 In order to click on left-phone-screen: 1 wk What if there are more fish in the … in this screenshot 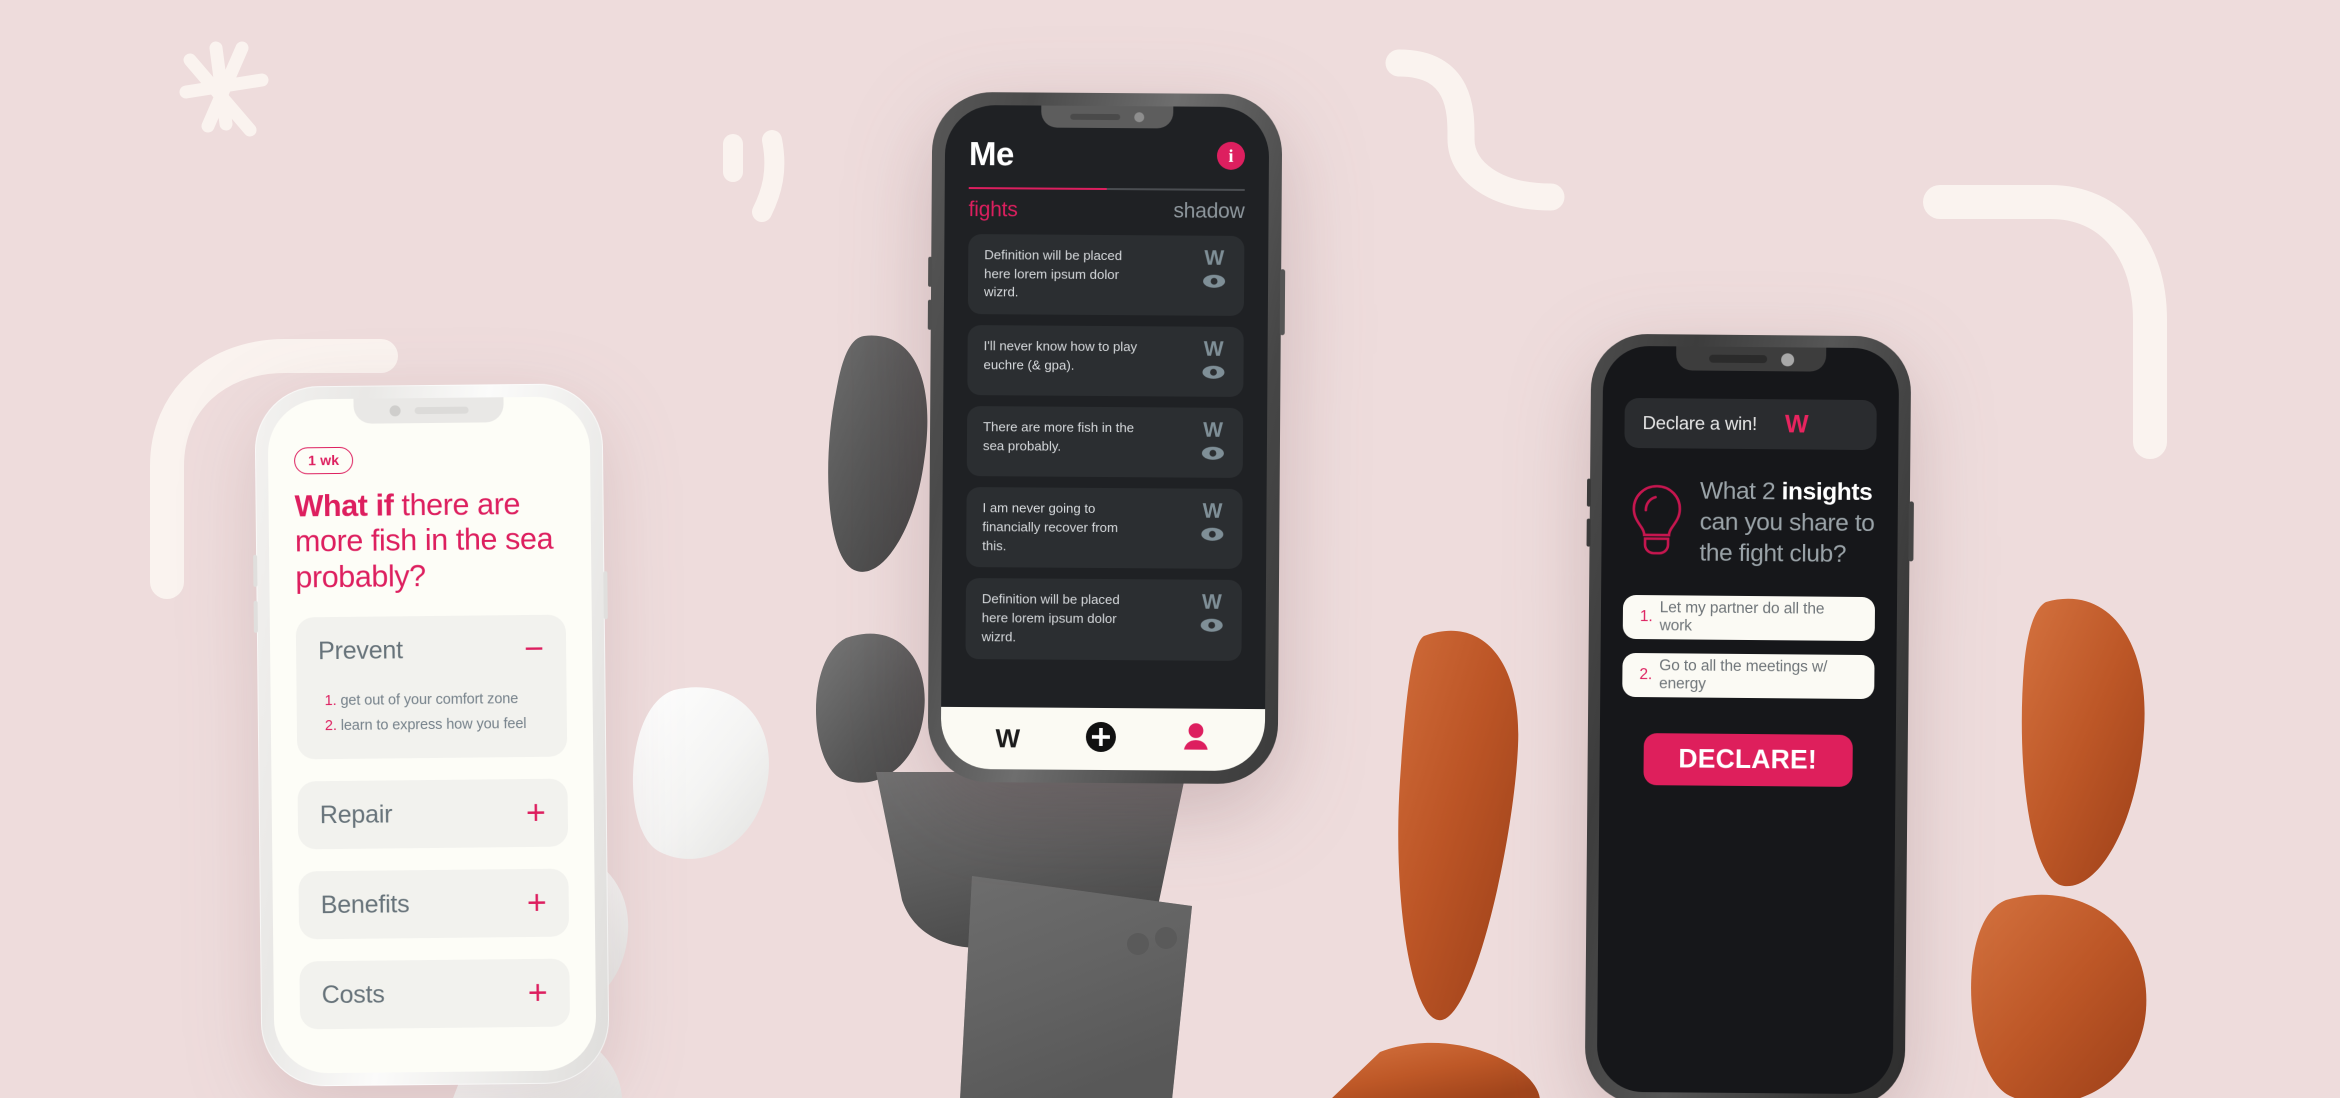, I will do `click(432, 735)`.